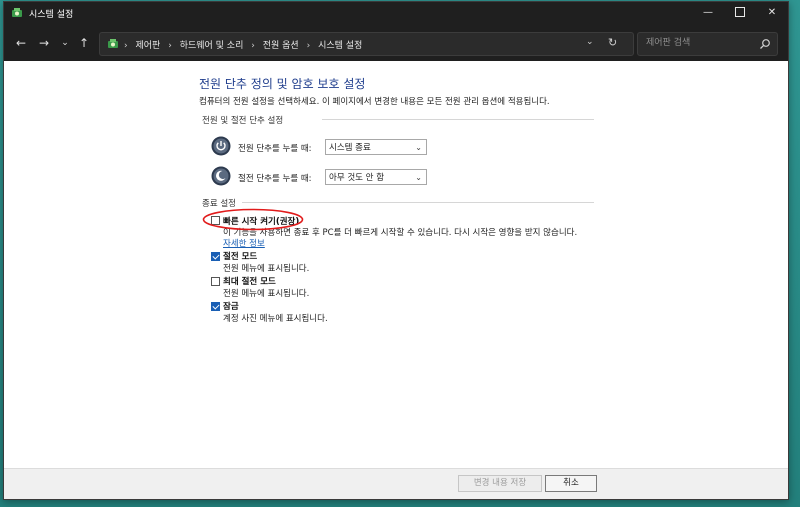 Image resolution: width=800 pixels, height=507 pixels. I want to click on sleep-checkbox, so click(215, 256).